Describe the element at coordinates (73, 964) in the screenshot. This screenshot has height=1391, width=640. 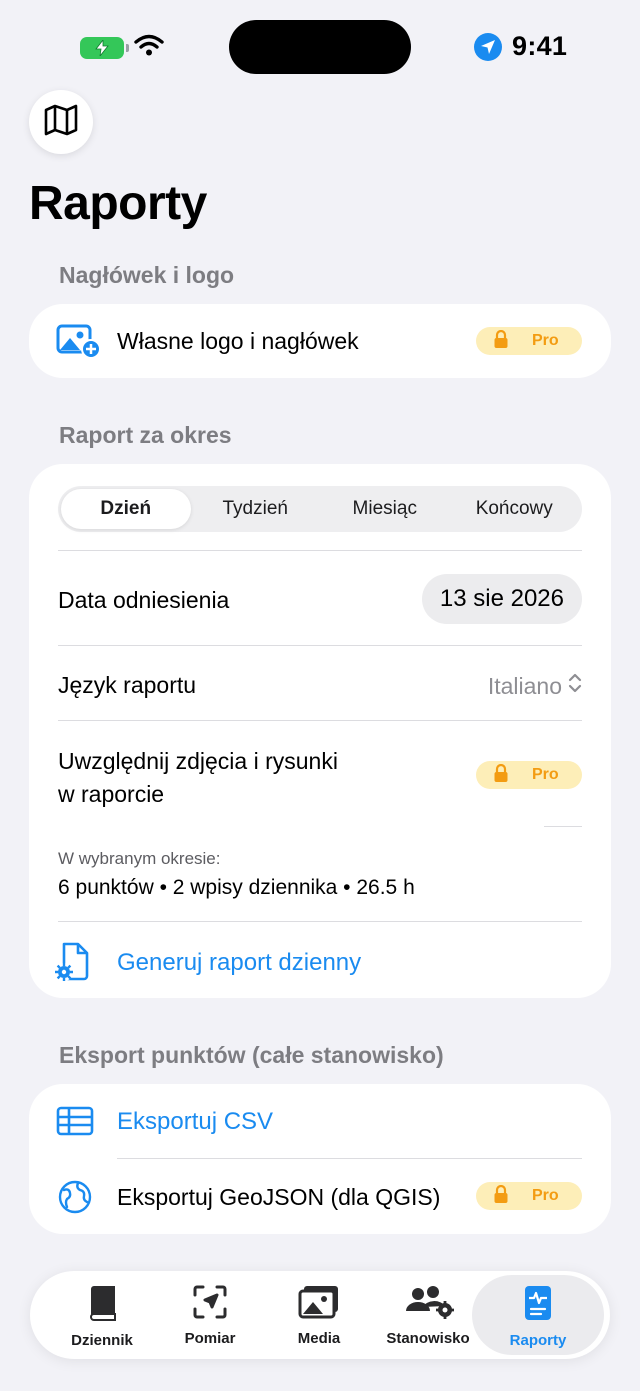
I see `document-gear-icon` at that location.